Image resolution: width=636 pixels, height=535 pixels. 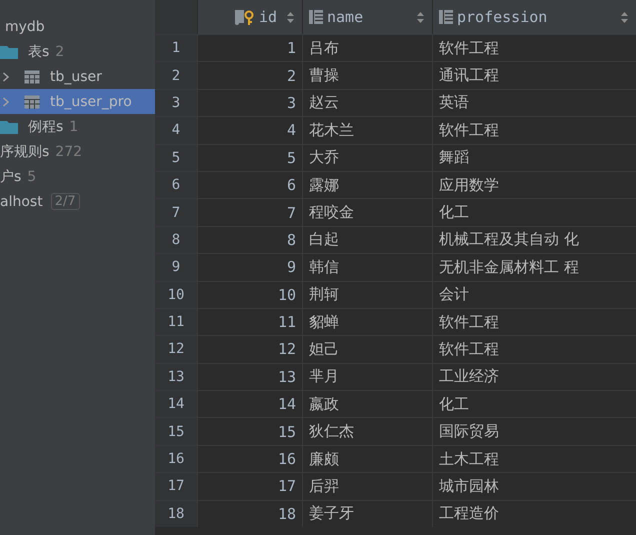 What do you see at coordinates (249, 157) in the screenshot?
I see `table-cell: 5` at bounding box center [249, 157].